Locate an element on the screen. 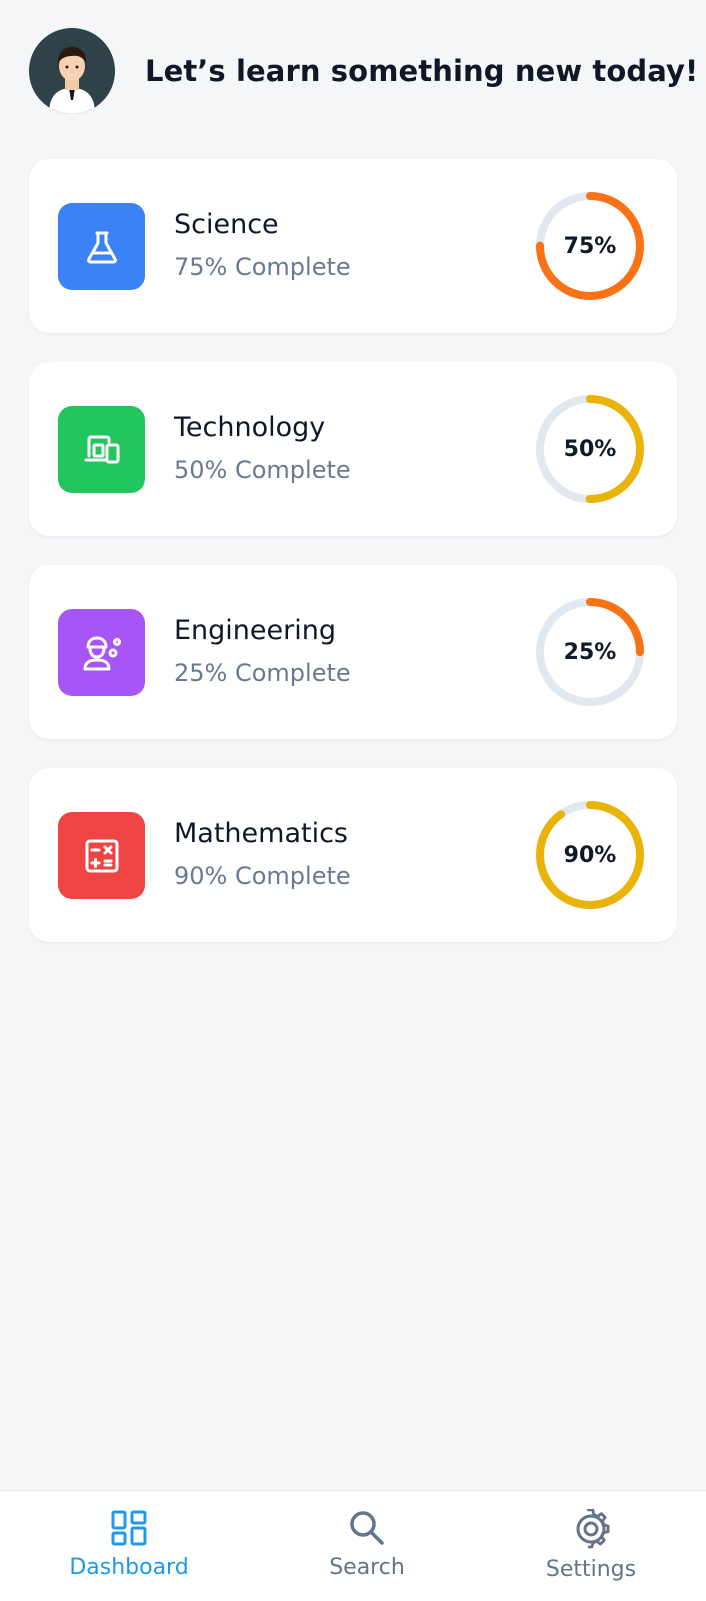 The image size is (706, 1601). progress-ring: 50% is located at coordinates (590, 449).